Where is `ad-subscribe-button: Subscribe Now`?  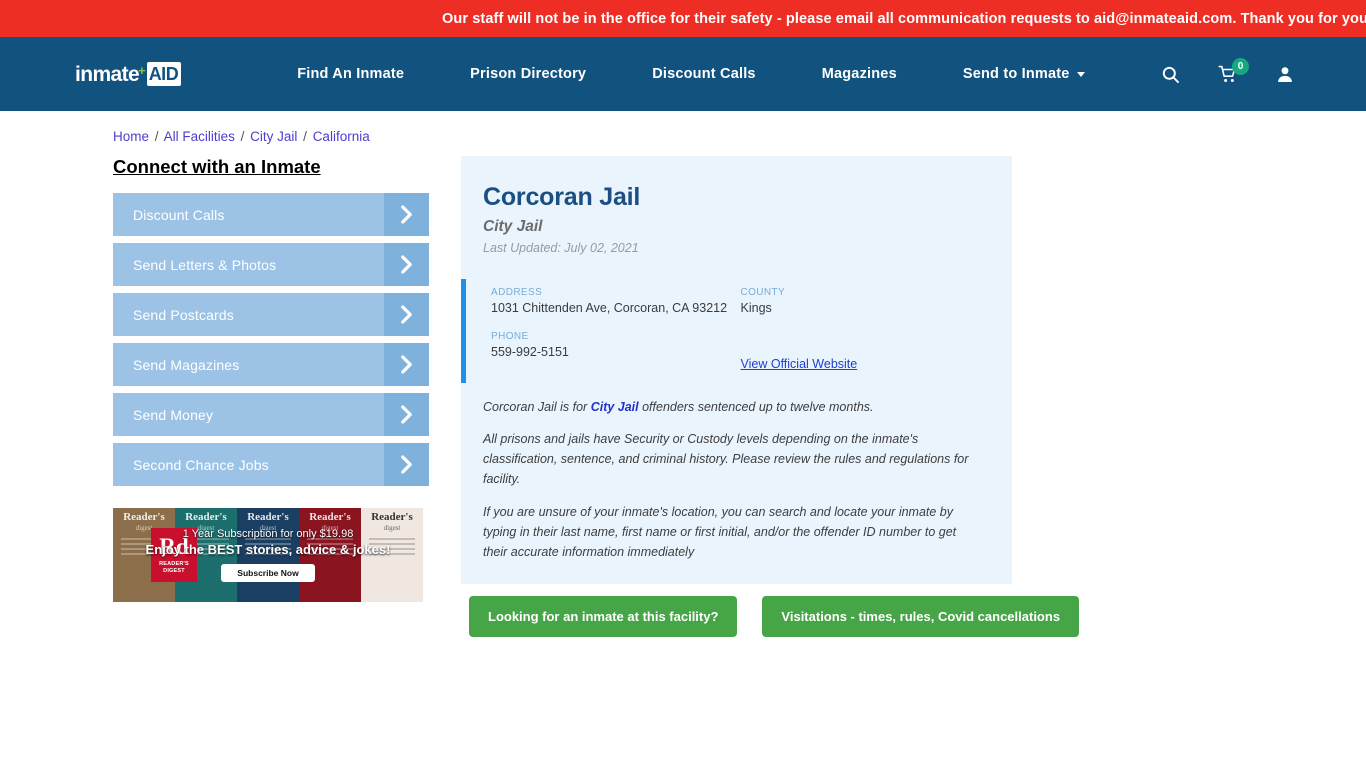 ad-subscribe-button: Subscribe Now is located at coordinates (268, 573).